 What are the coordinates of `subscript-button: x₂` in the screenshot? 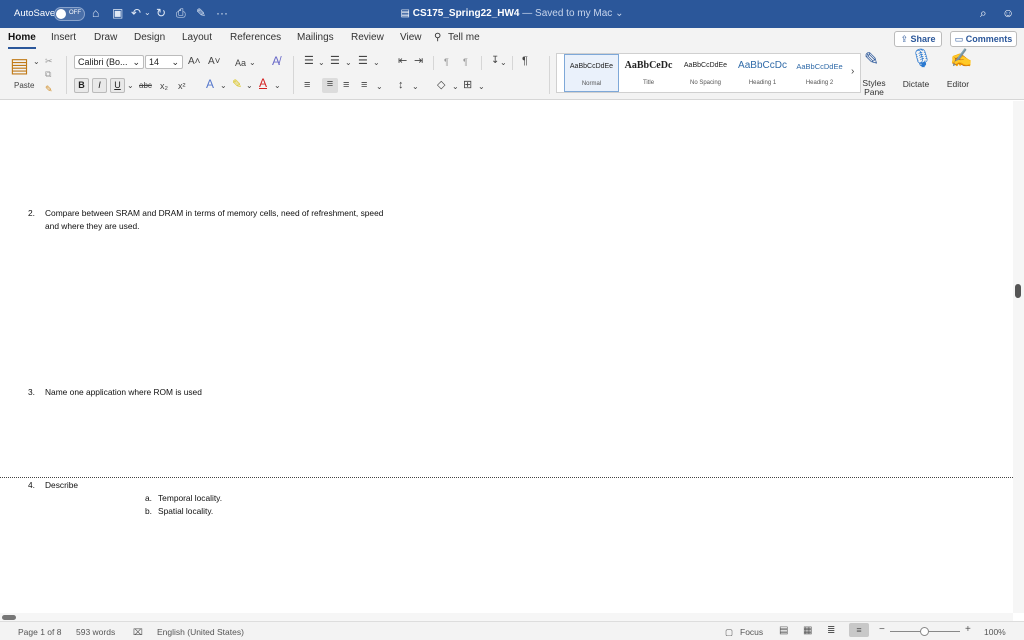 It's located at (164, 86).